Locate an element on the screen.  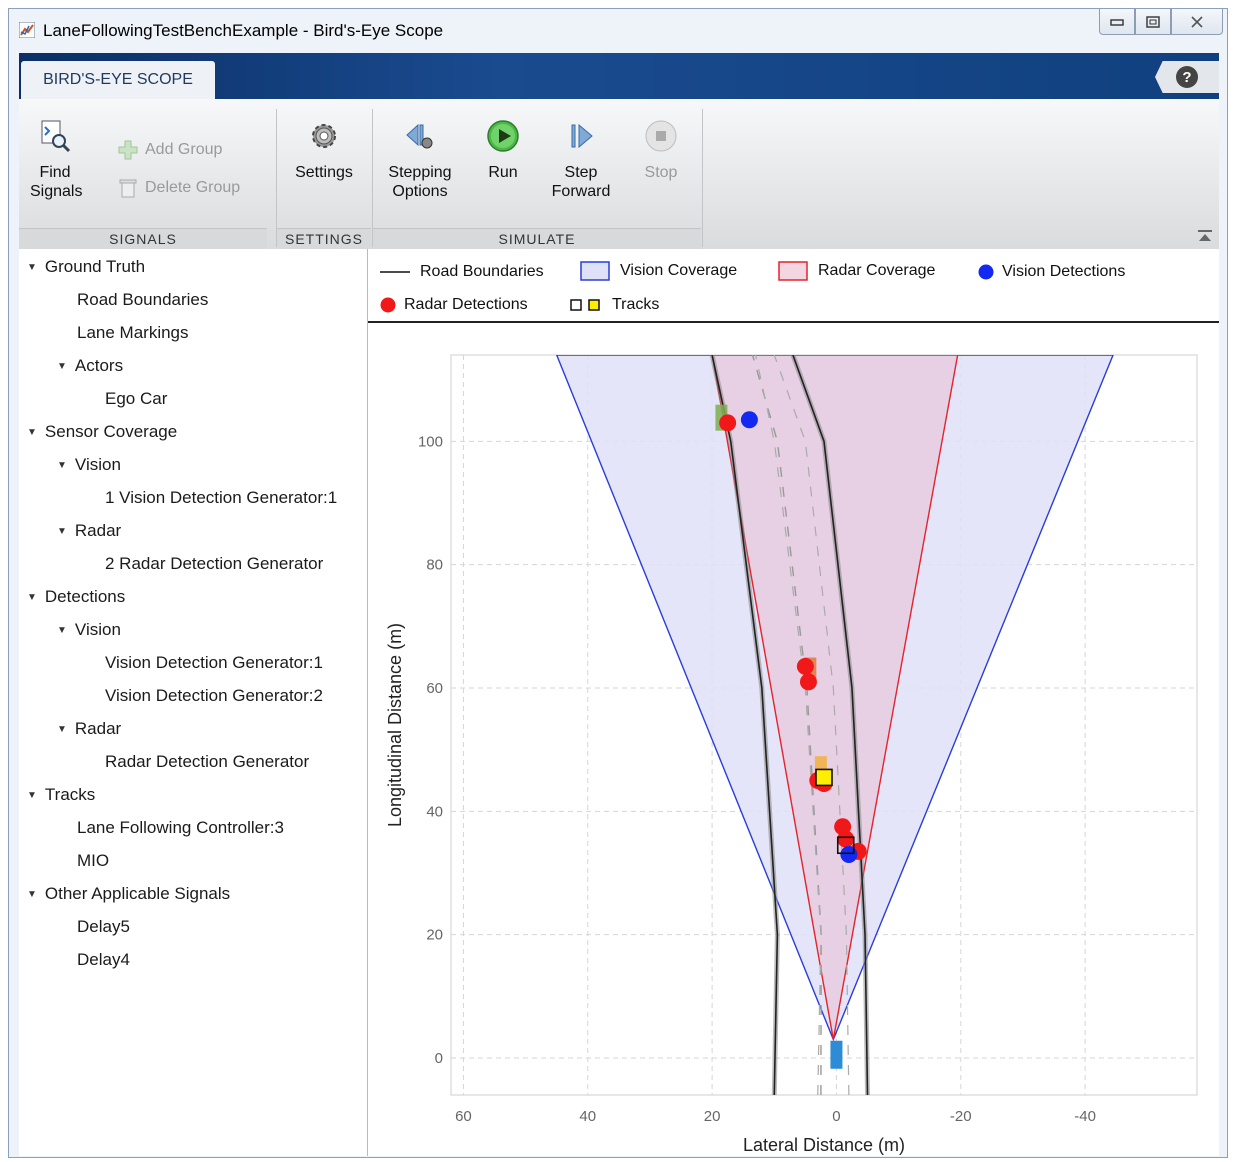
tree-ego-car: Ego Car is located at coordinates (136, 399).